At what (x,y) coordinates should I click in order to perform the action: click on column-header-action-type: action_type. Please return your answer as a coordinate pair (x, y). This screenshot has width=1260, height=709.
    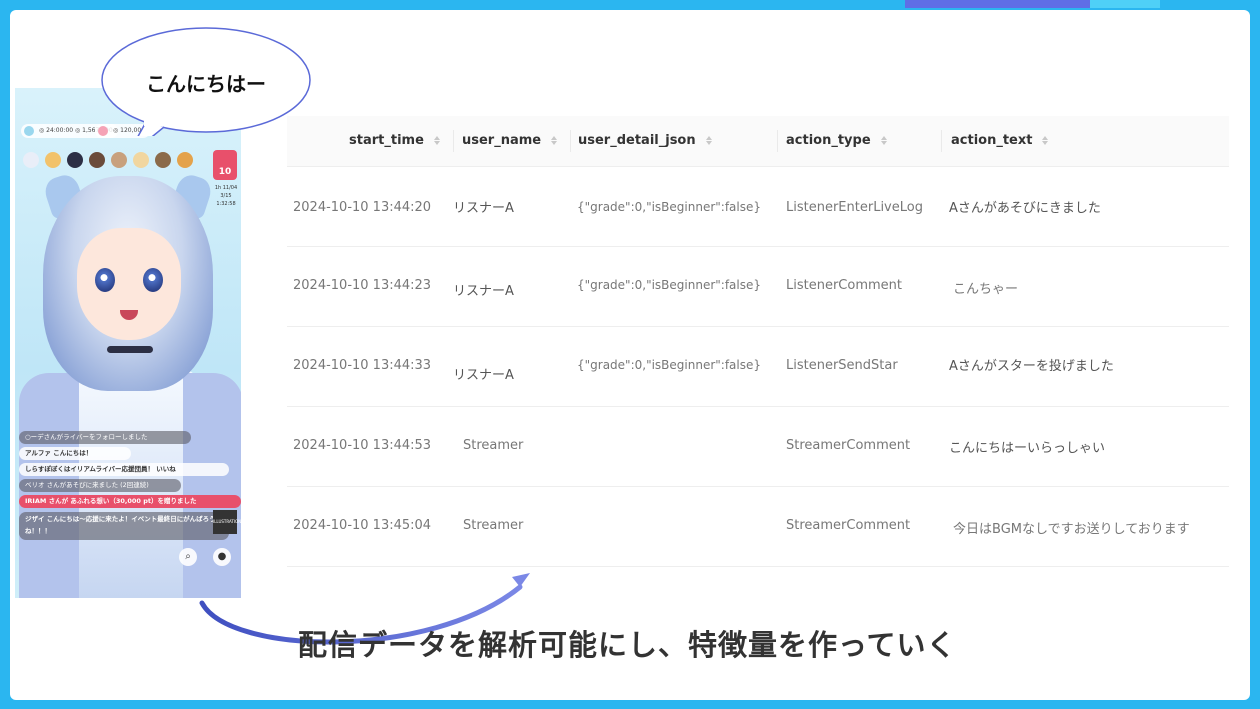
    Looking at the image, I should click on (837, 141).